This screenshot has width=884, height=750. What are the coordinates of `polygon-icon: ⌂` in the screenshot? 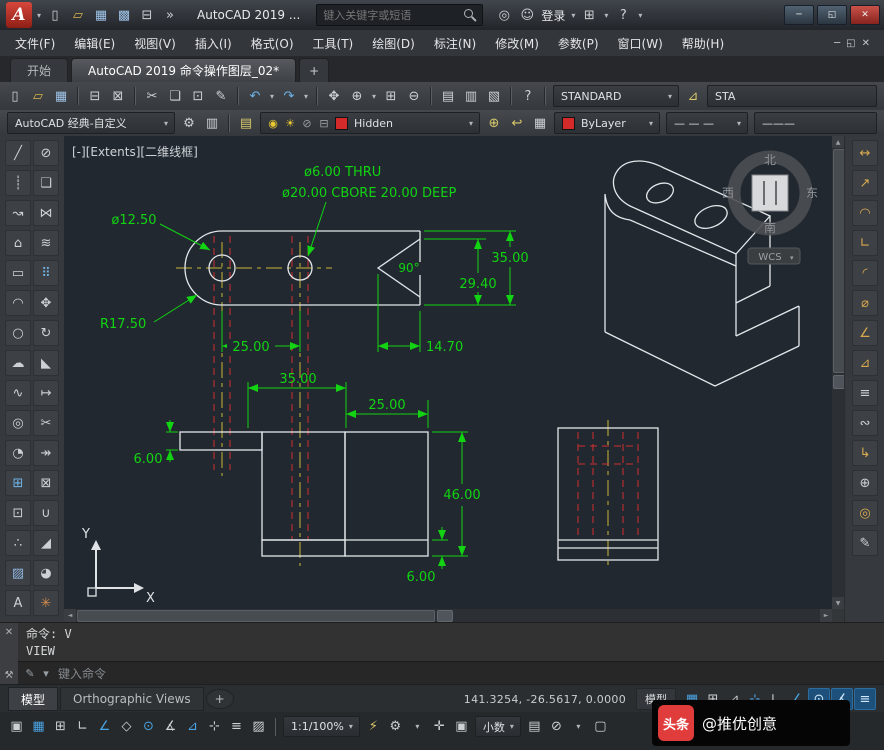 It's located at (18, 243).